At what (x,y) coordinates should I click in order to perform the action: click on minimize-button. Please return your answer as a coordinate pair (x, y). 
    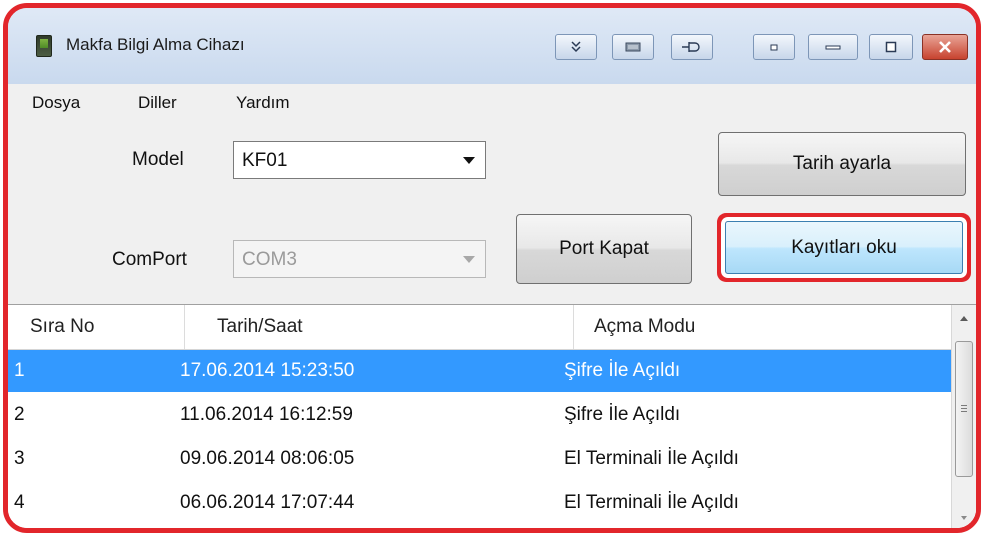
    Looking at the image, I should click on (833, 47).